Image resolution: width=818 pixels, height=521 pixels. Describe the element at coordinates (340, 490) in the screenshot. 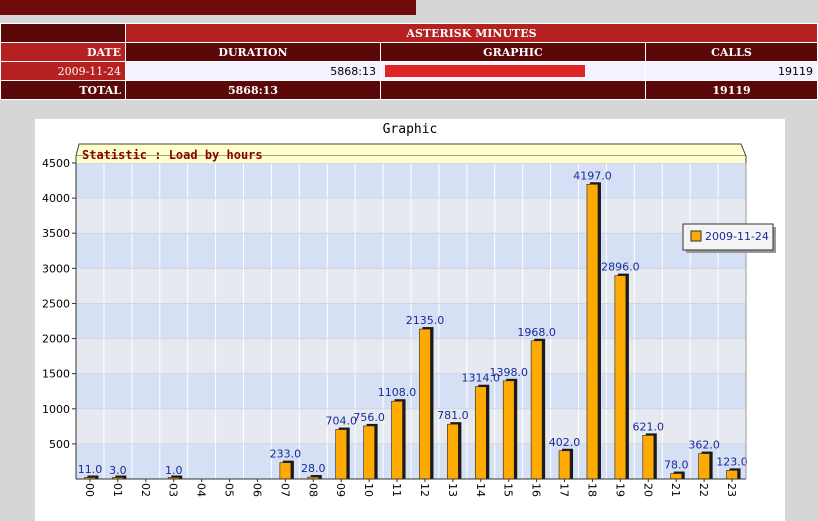

I see `x-tick-label: 09` at that location.